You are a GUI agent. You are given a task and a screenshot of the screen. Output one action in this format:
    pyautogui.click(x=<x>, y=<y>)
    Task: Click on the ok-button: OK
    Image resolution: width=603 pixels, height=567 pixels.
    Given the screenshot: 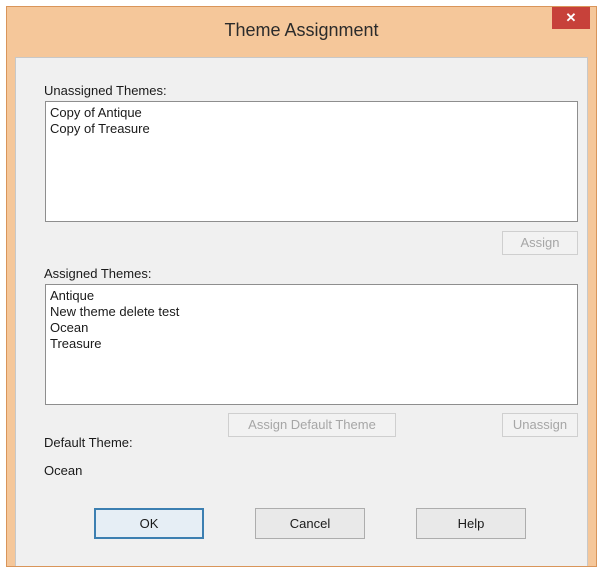 What is the action you would take?
    pyautogui.click(x=149, y=523)
    